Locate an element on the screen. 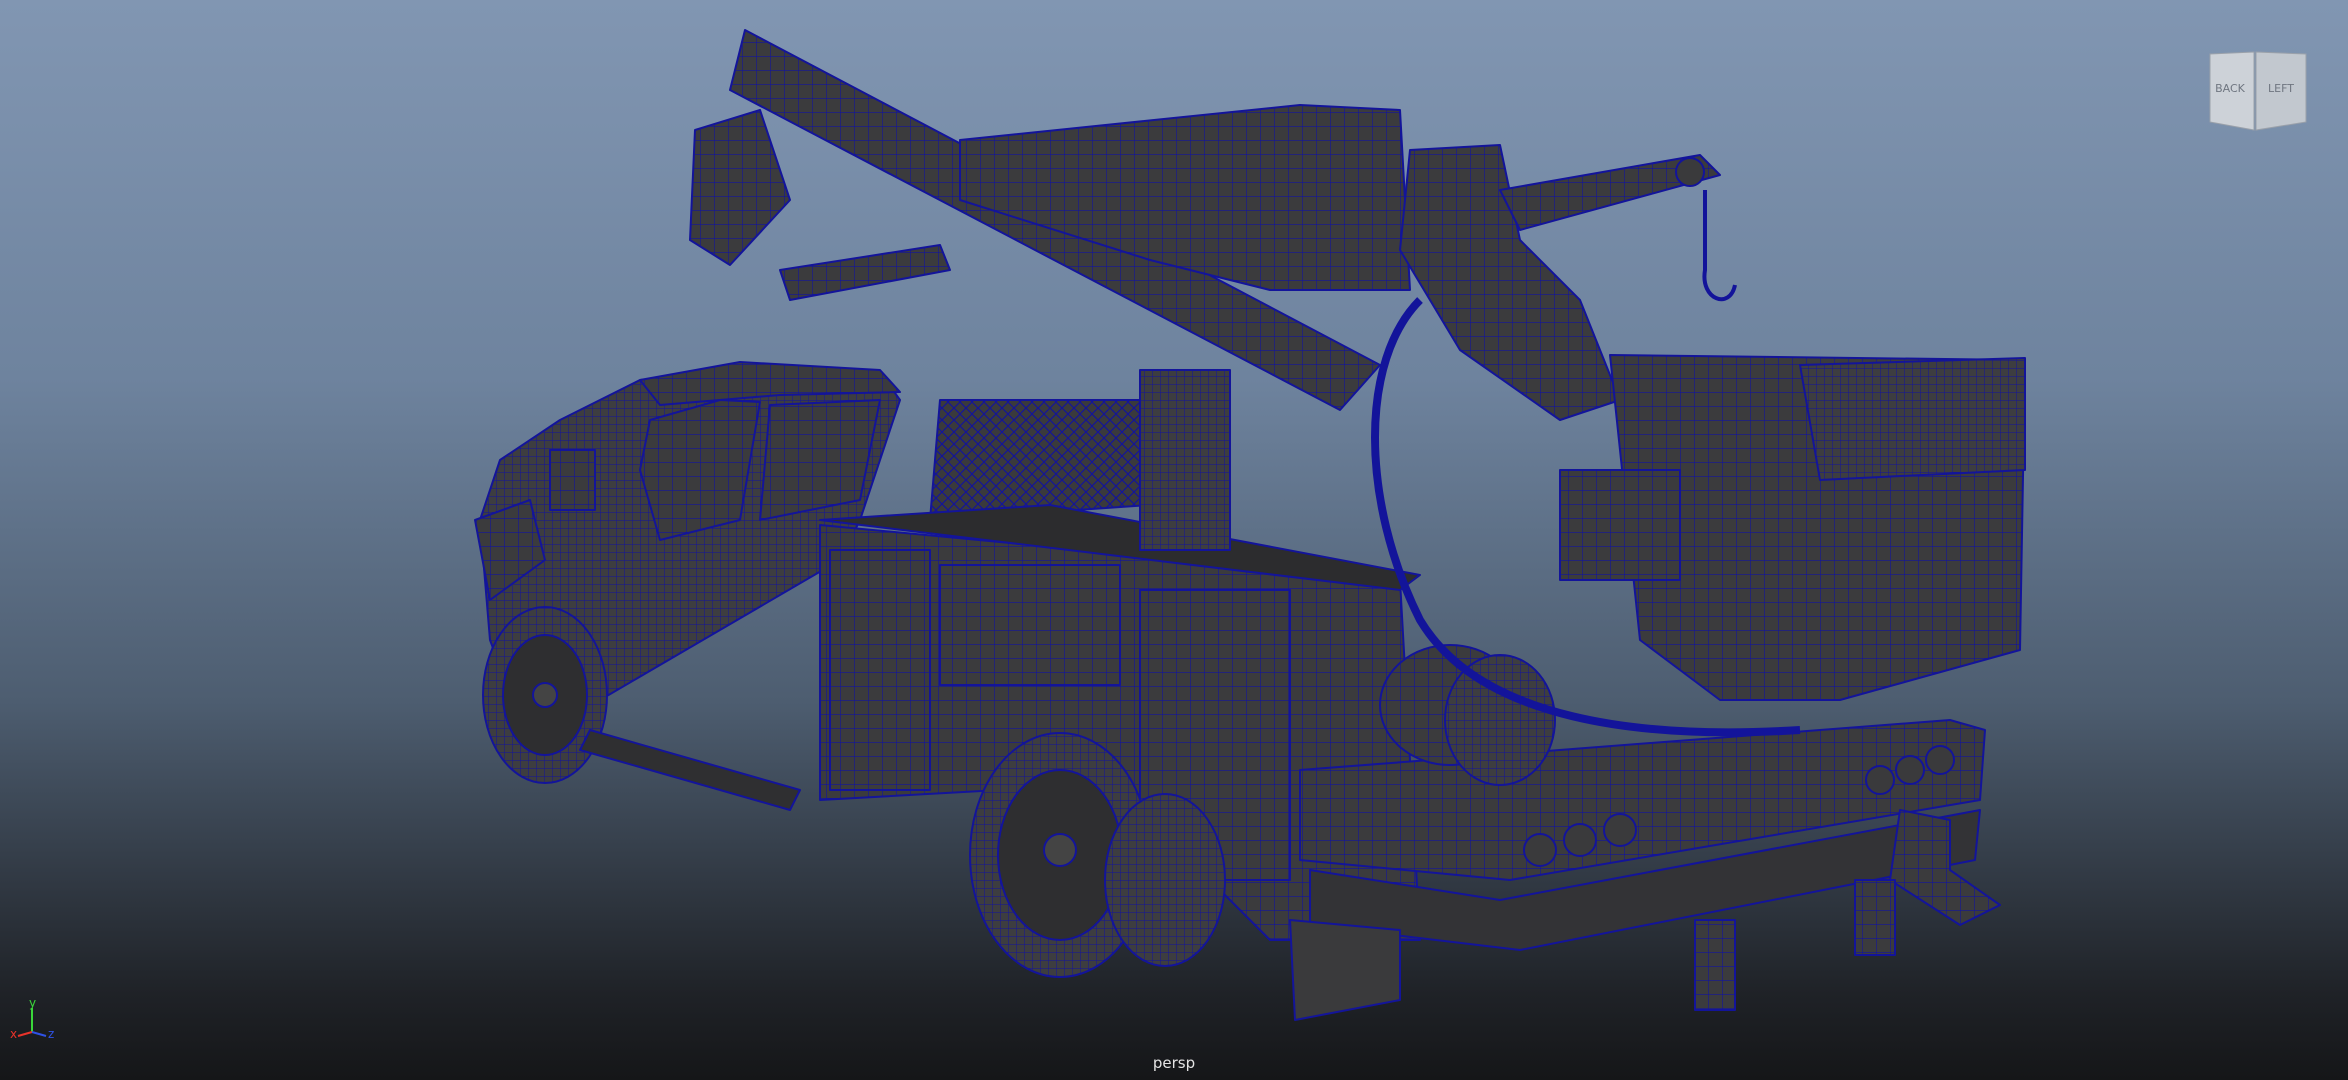 The image size is (2348, 1080). viewcube: BACK LEFT is located at coordinates (2258, 92).